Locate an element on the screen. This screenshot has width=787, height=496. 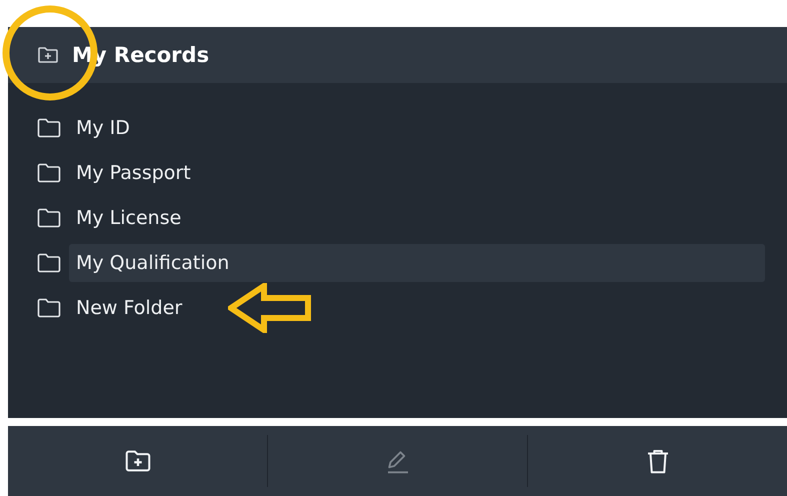
folder-item: My Qualification is located at coordinates (417, 263).